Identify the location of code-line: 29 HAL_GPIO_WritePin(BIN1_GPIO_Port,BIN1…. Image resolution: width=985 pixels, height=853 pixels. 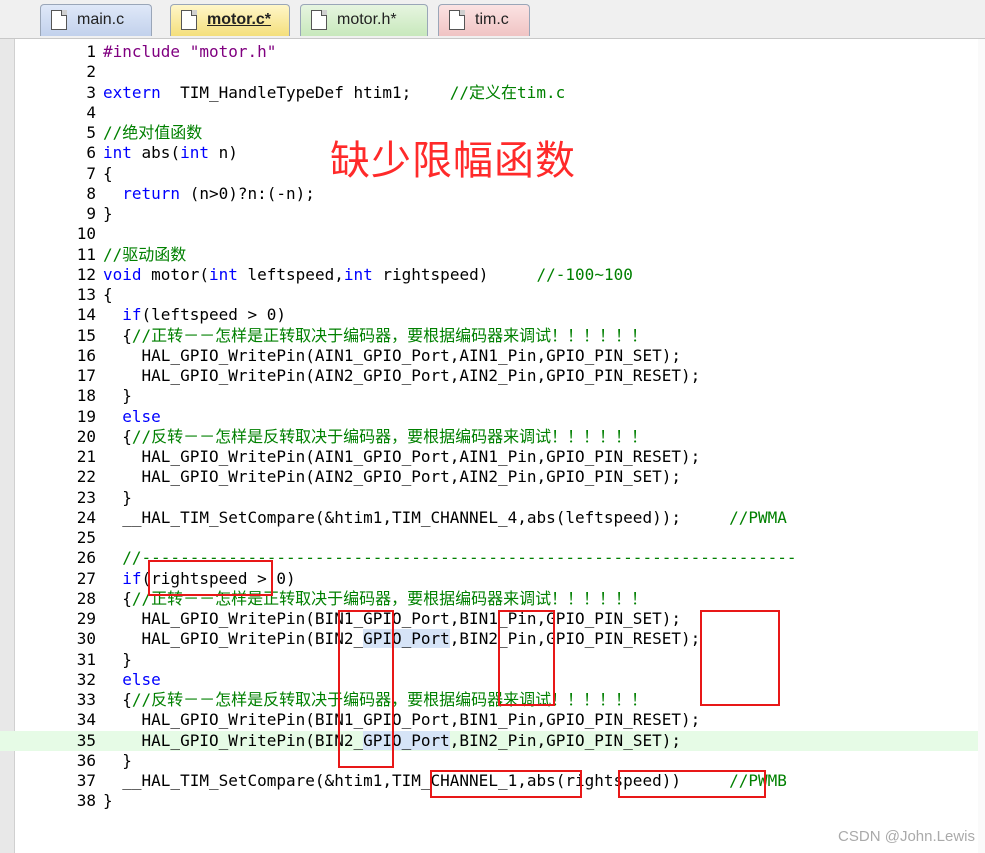
(492, 619).